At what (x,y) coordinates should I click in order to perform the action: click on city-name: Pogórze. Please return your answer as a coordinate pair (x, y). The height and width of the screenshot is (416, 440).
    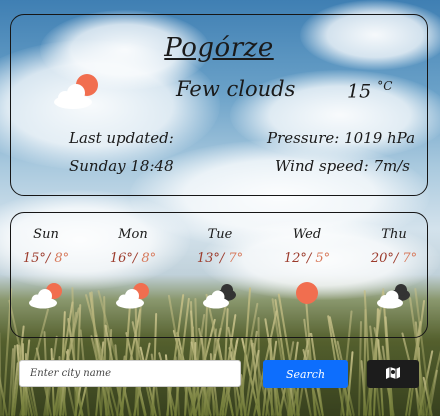
    Looking at the image, I should click on (219, 48).